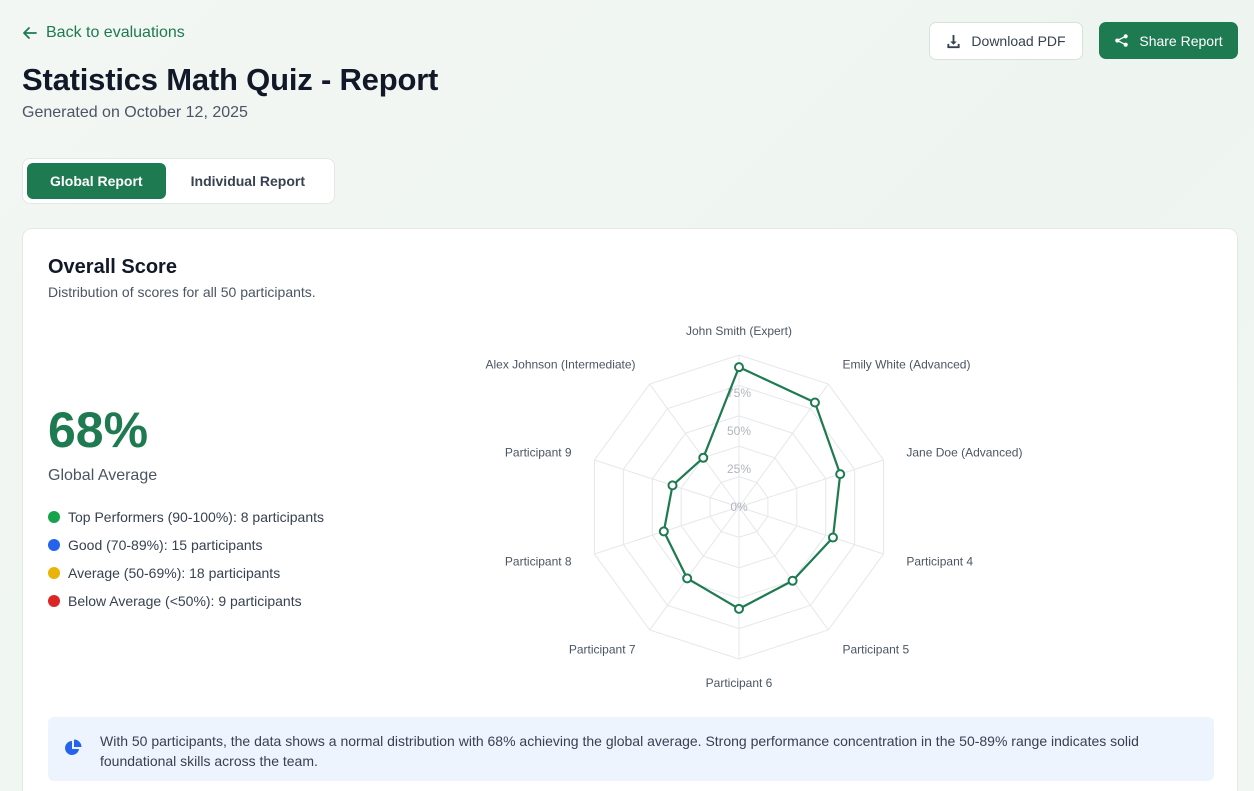 The image size is (1254, 791). Describe the element at coordinates (954, 41) in the screenshot. I see `download-icon` at that location.